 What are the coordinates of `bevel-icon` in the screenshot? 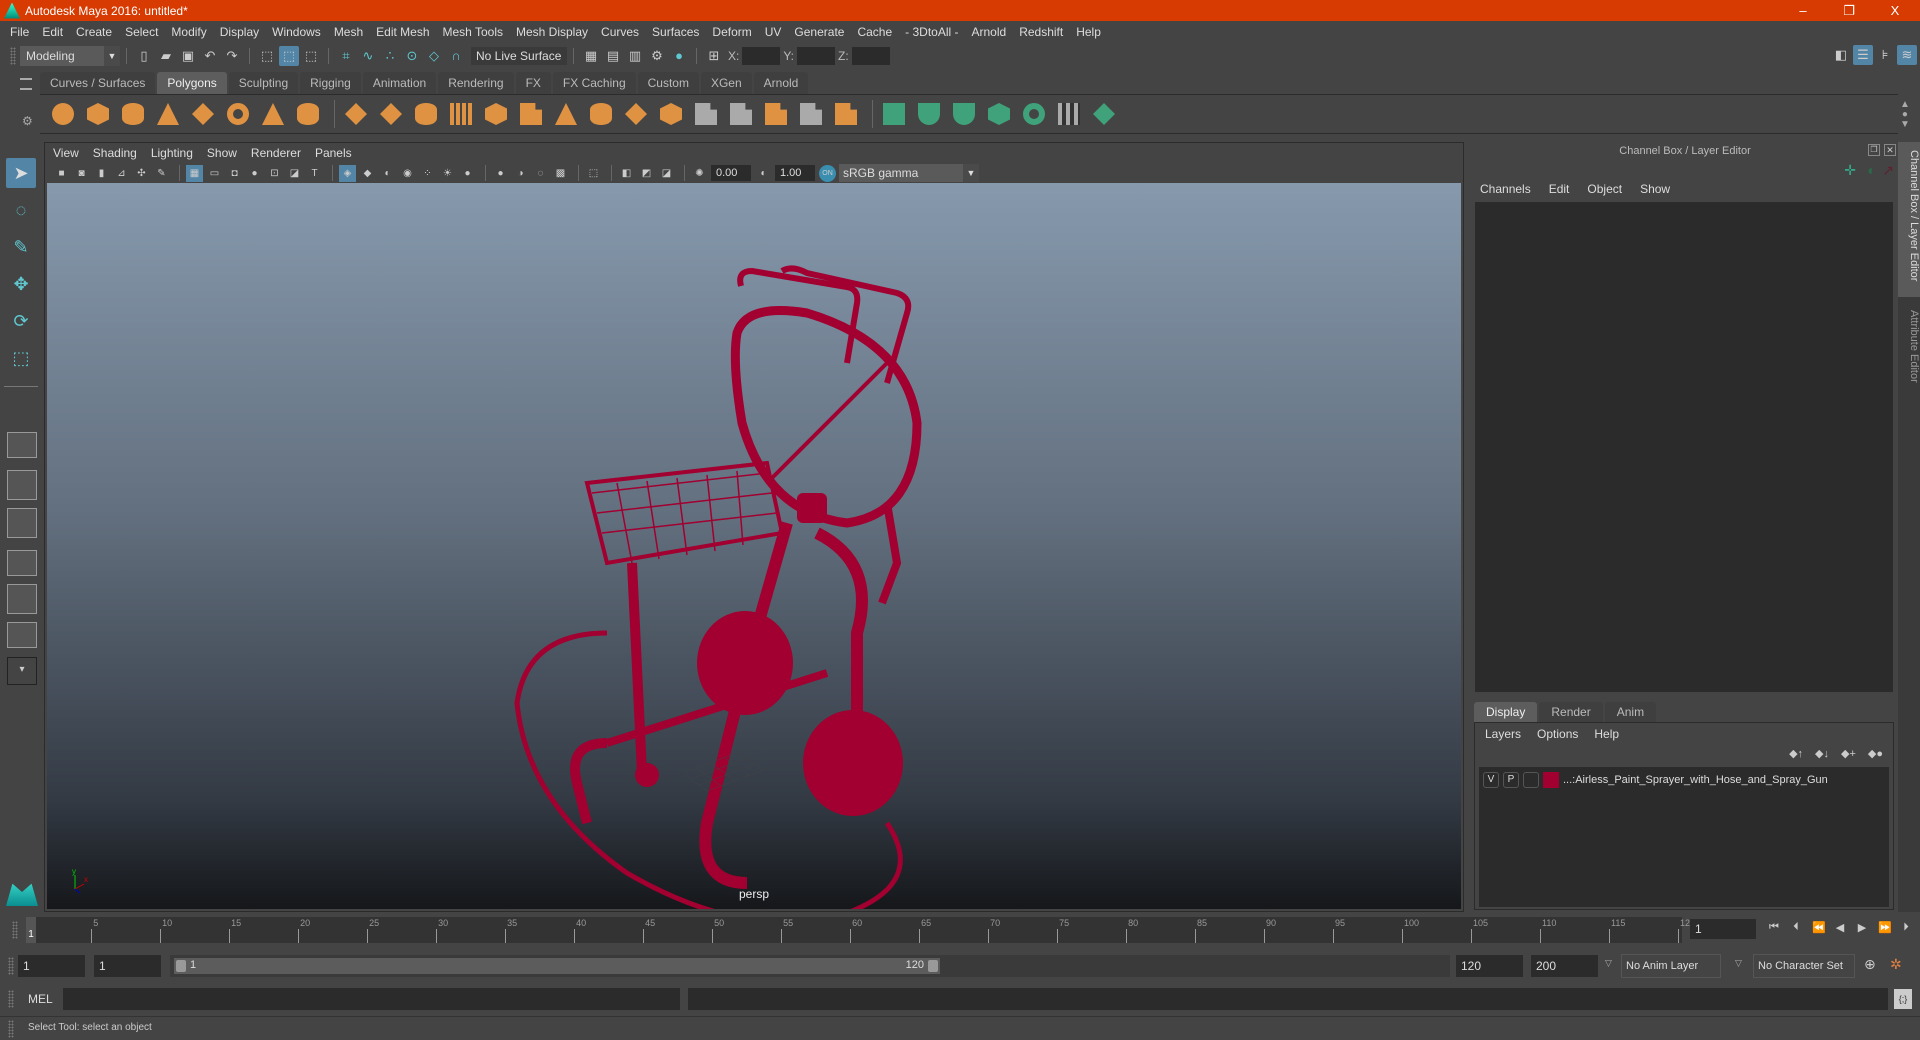 It's located at (671, 114).